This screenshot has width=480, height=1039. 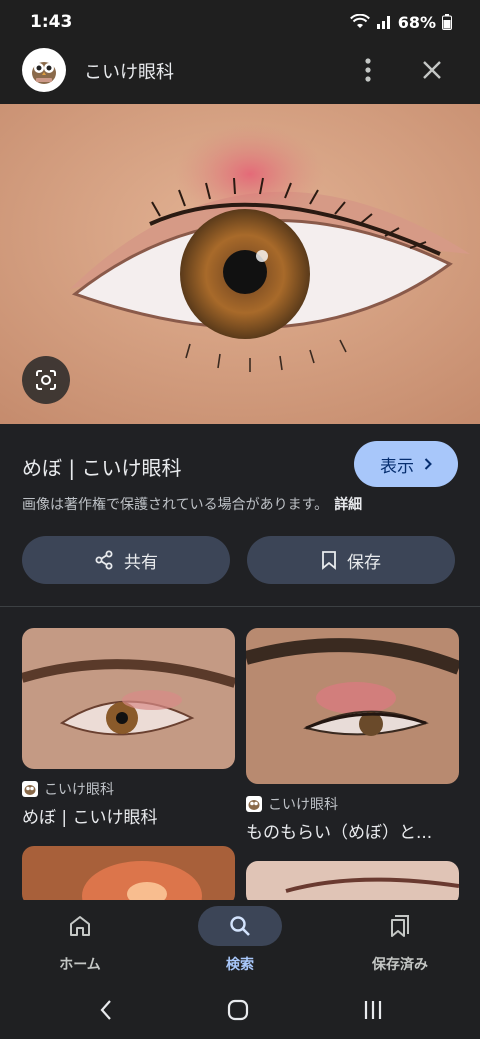 I want to click on status-bar: 1:43 68%, so click(x=240, y=22).